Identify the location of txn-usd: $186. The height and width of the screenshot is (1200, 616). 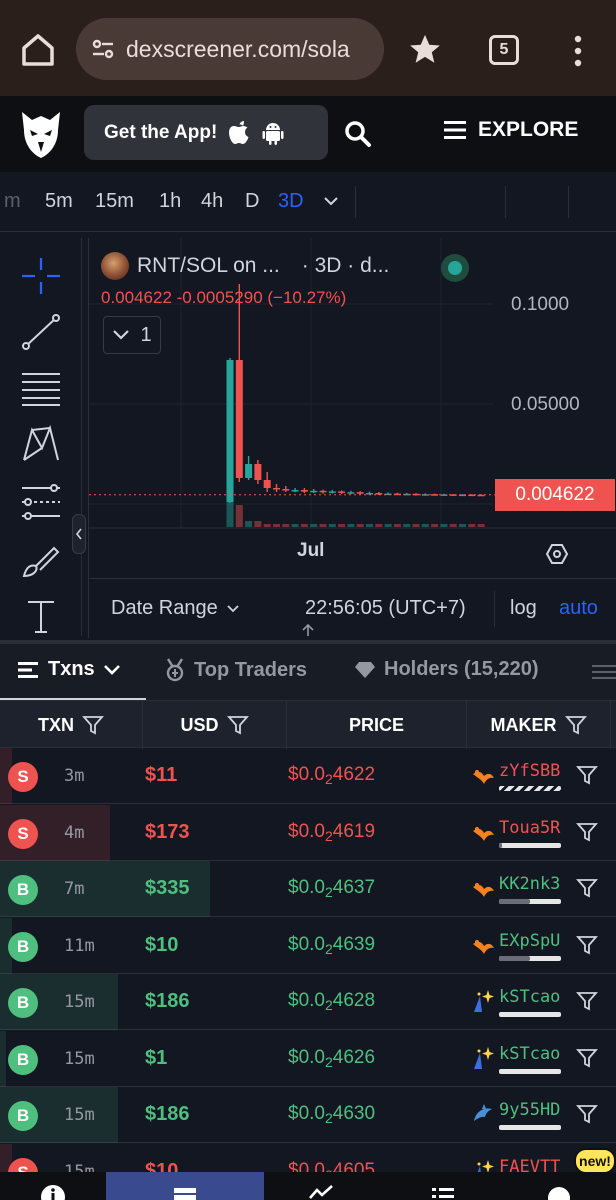
(167, 1001).